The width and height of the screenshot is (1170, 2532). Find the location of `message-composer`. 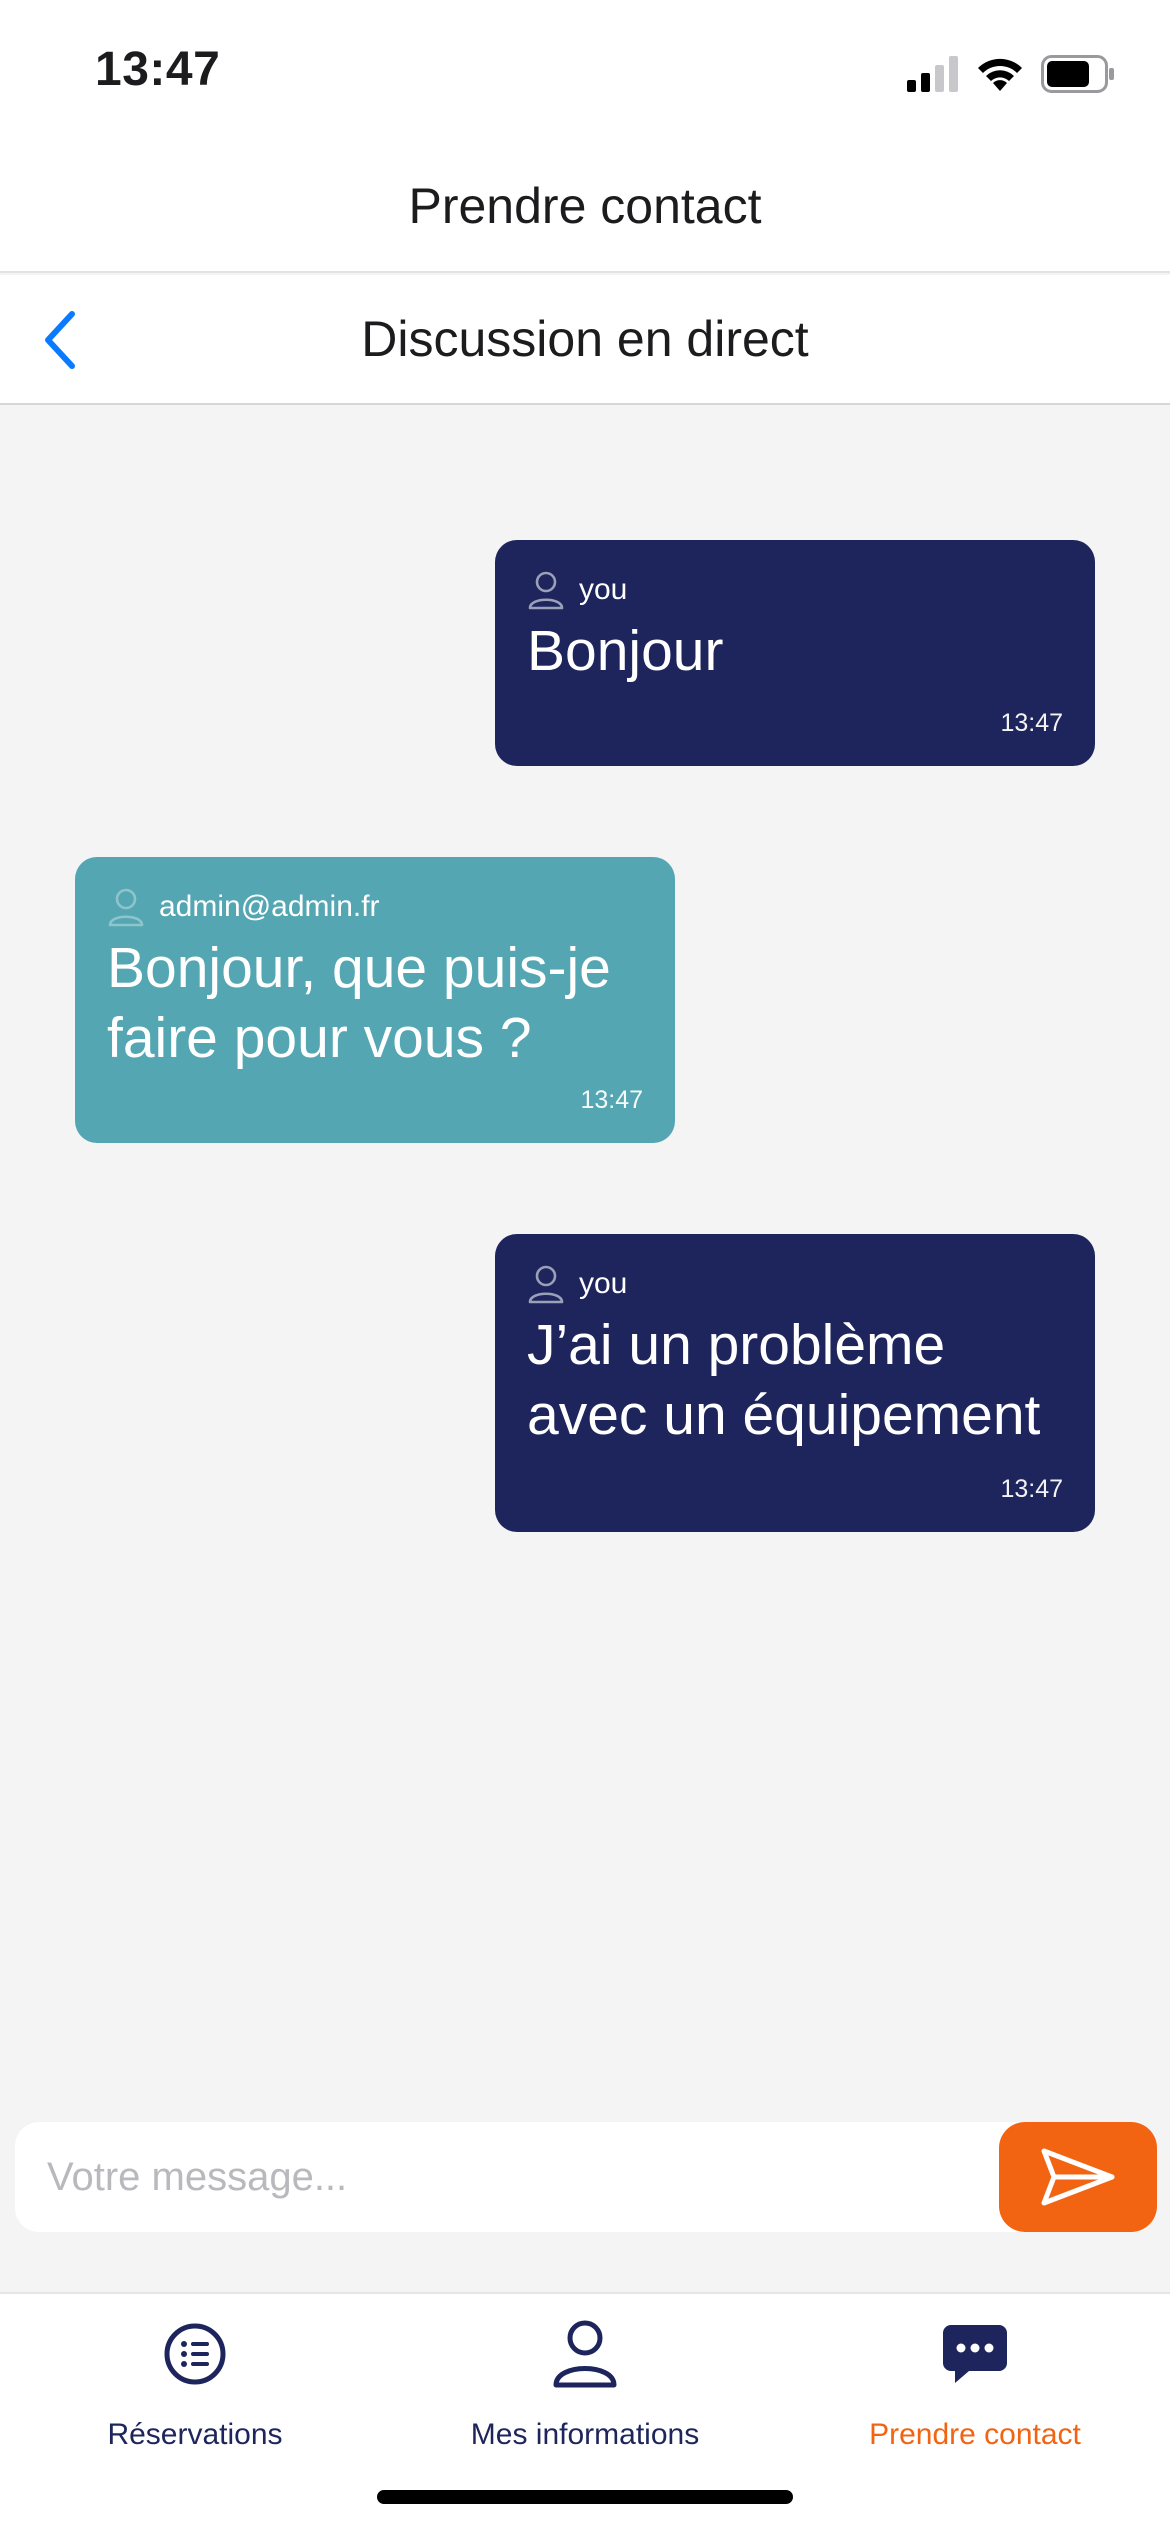

message-composer is located at coordinates (586, 2177).